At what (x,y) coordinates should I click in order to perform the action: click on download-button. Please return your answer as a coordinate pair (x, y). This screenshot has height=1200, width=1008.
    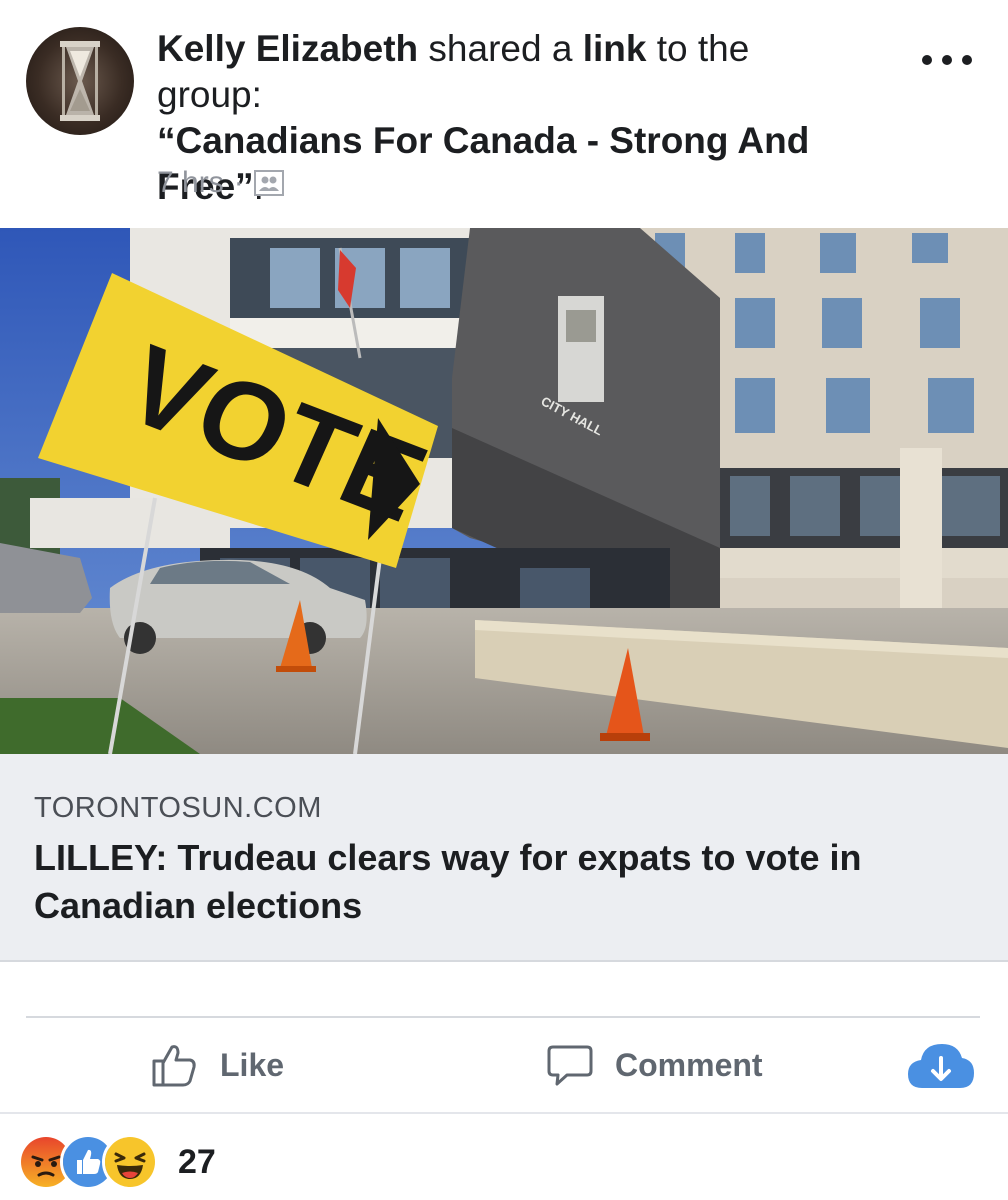
    Looking at the image, I should click on (941, 1065).